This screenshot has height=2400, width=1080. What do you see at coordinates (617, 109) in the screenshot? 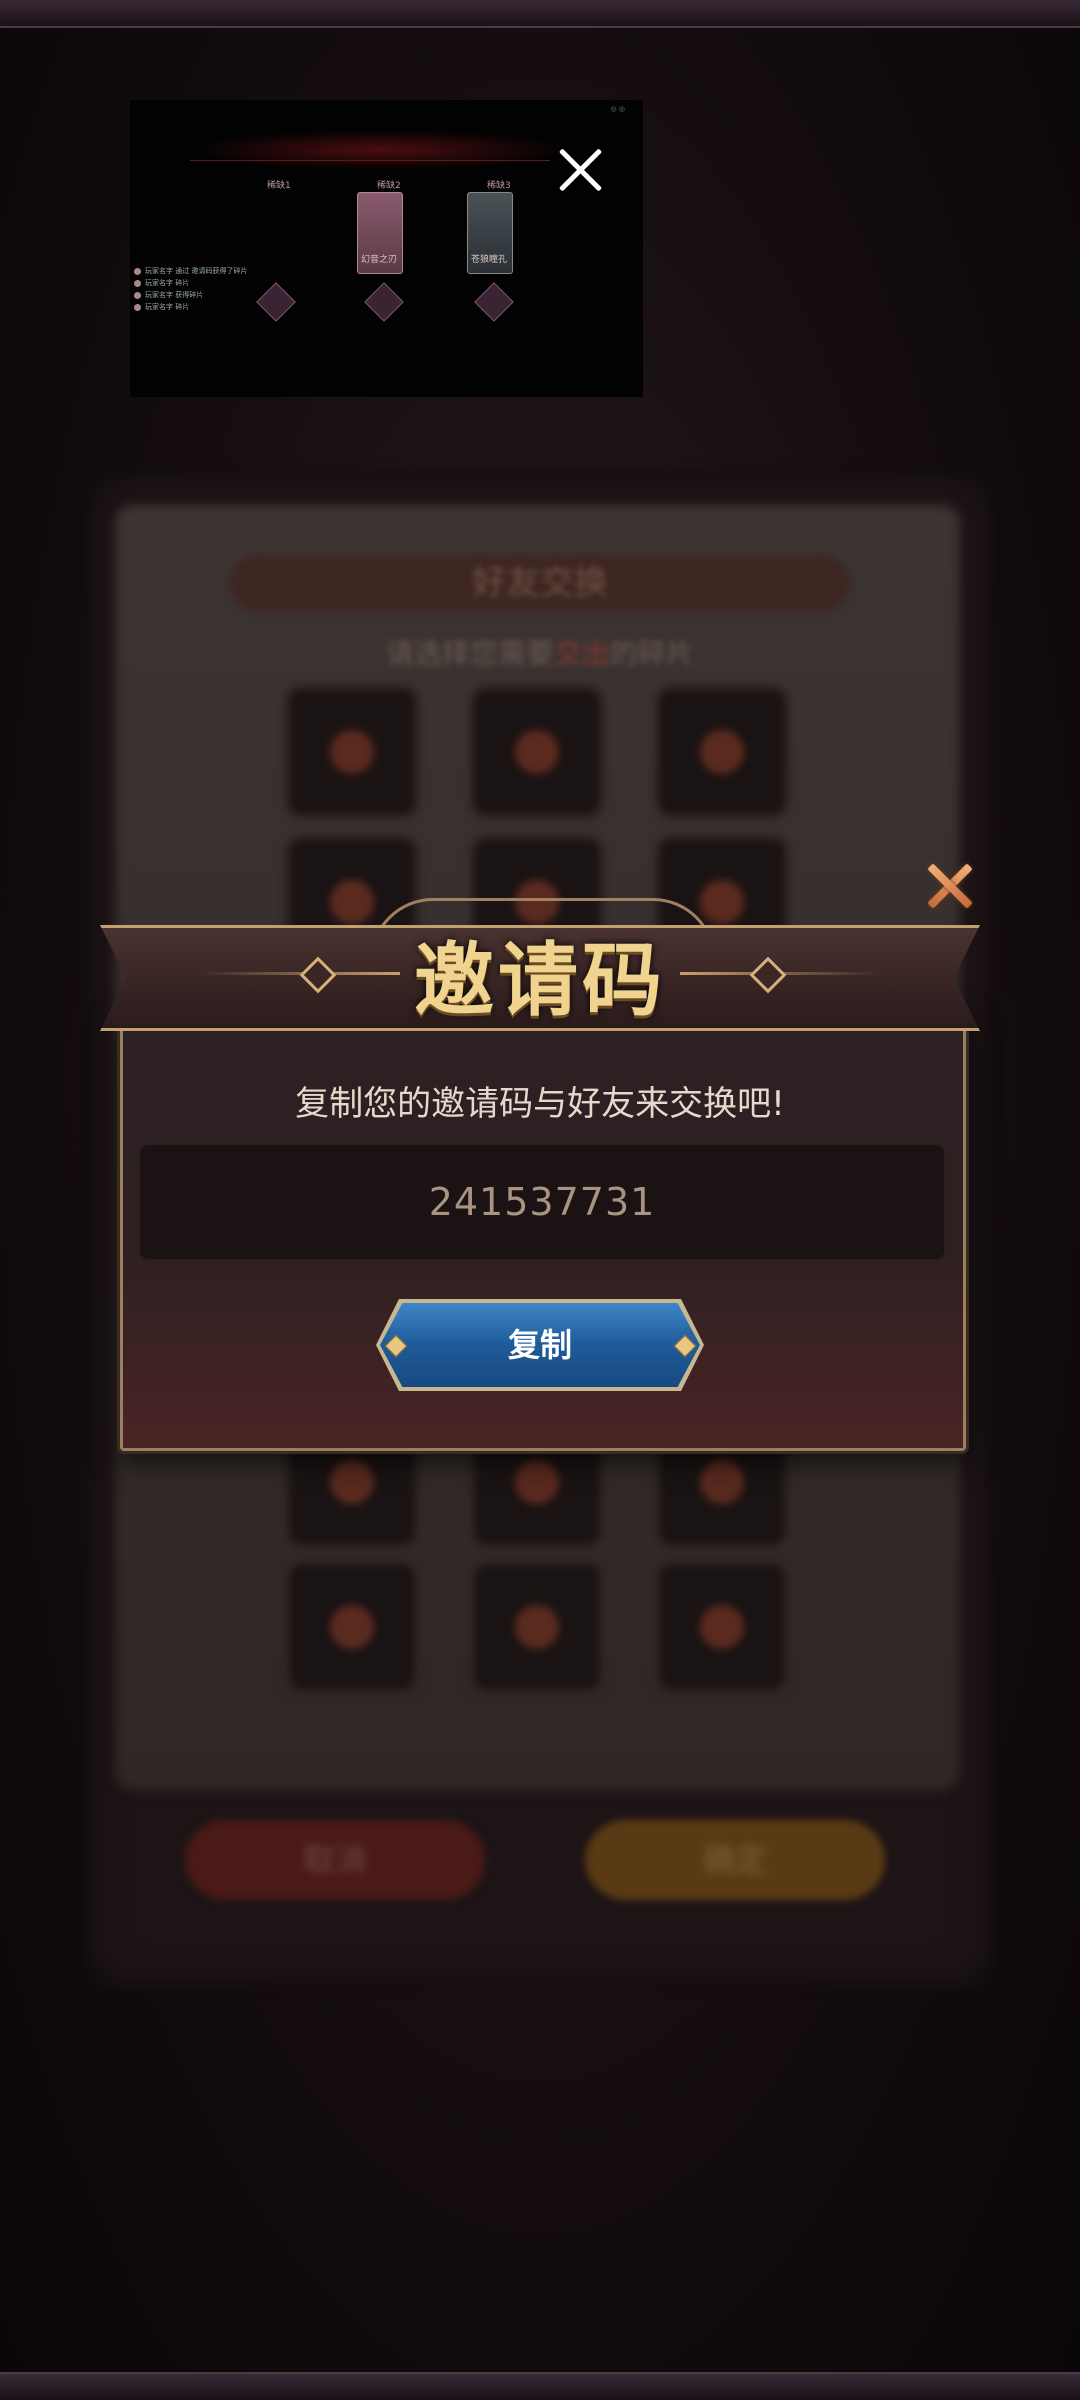
I see `preview-status: ◎ ◎` at bounding box center [617, 109].